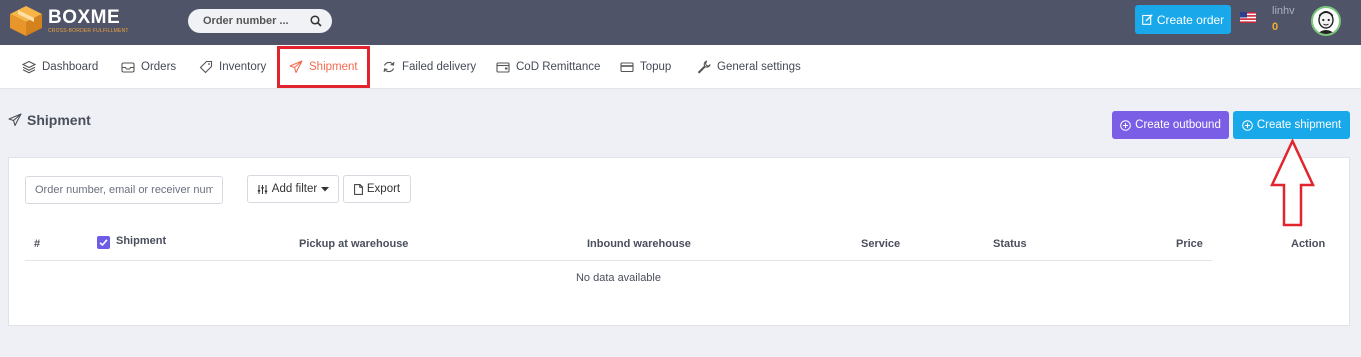 This screenshot has height=357, width=1361. What do you see at coordinates (1275, 27) in the screenshot?
I see `user-balance: 0` at bounding box center [1275, 27].